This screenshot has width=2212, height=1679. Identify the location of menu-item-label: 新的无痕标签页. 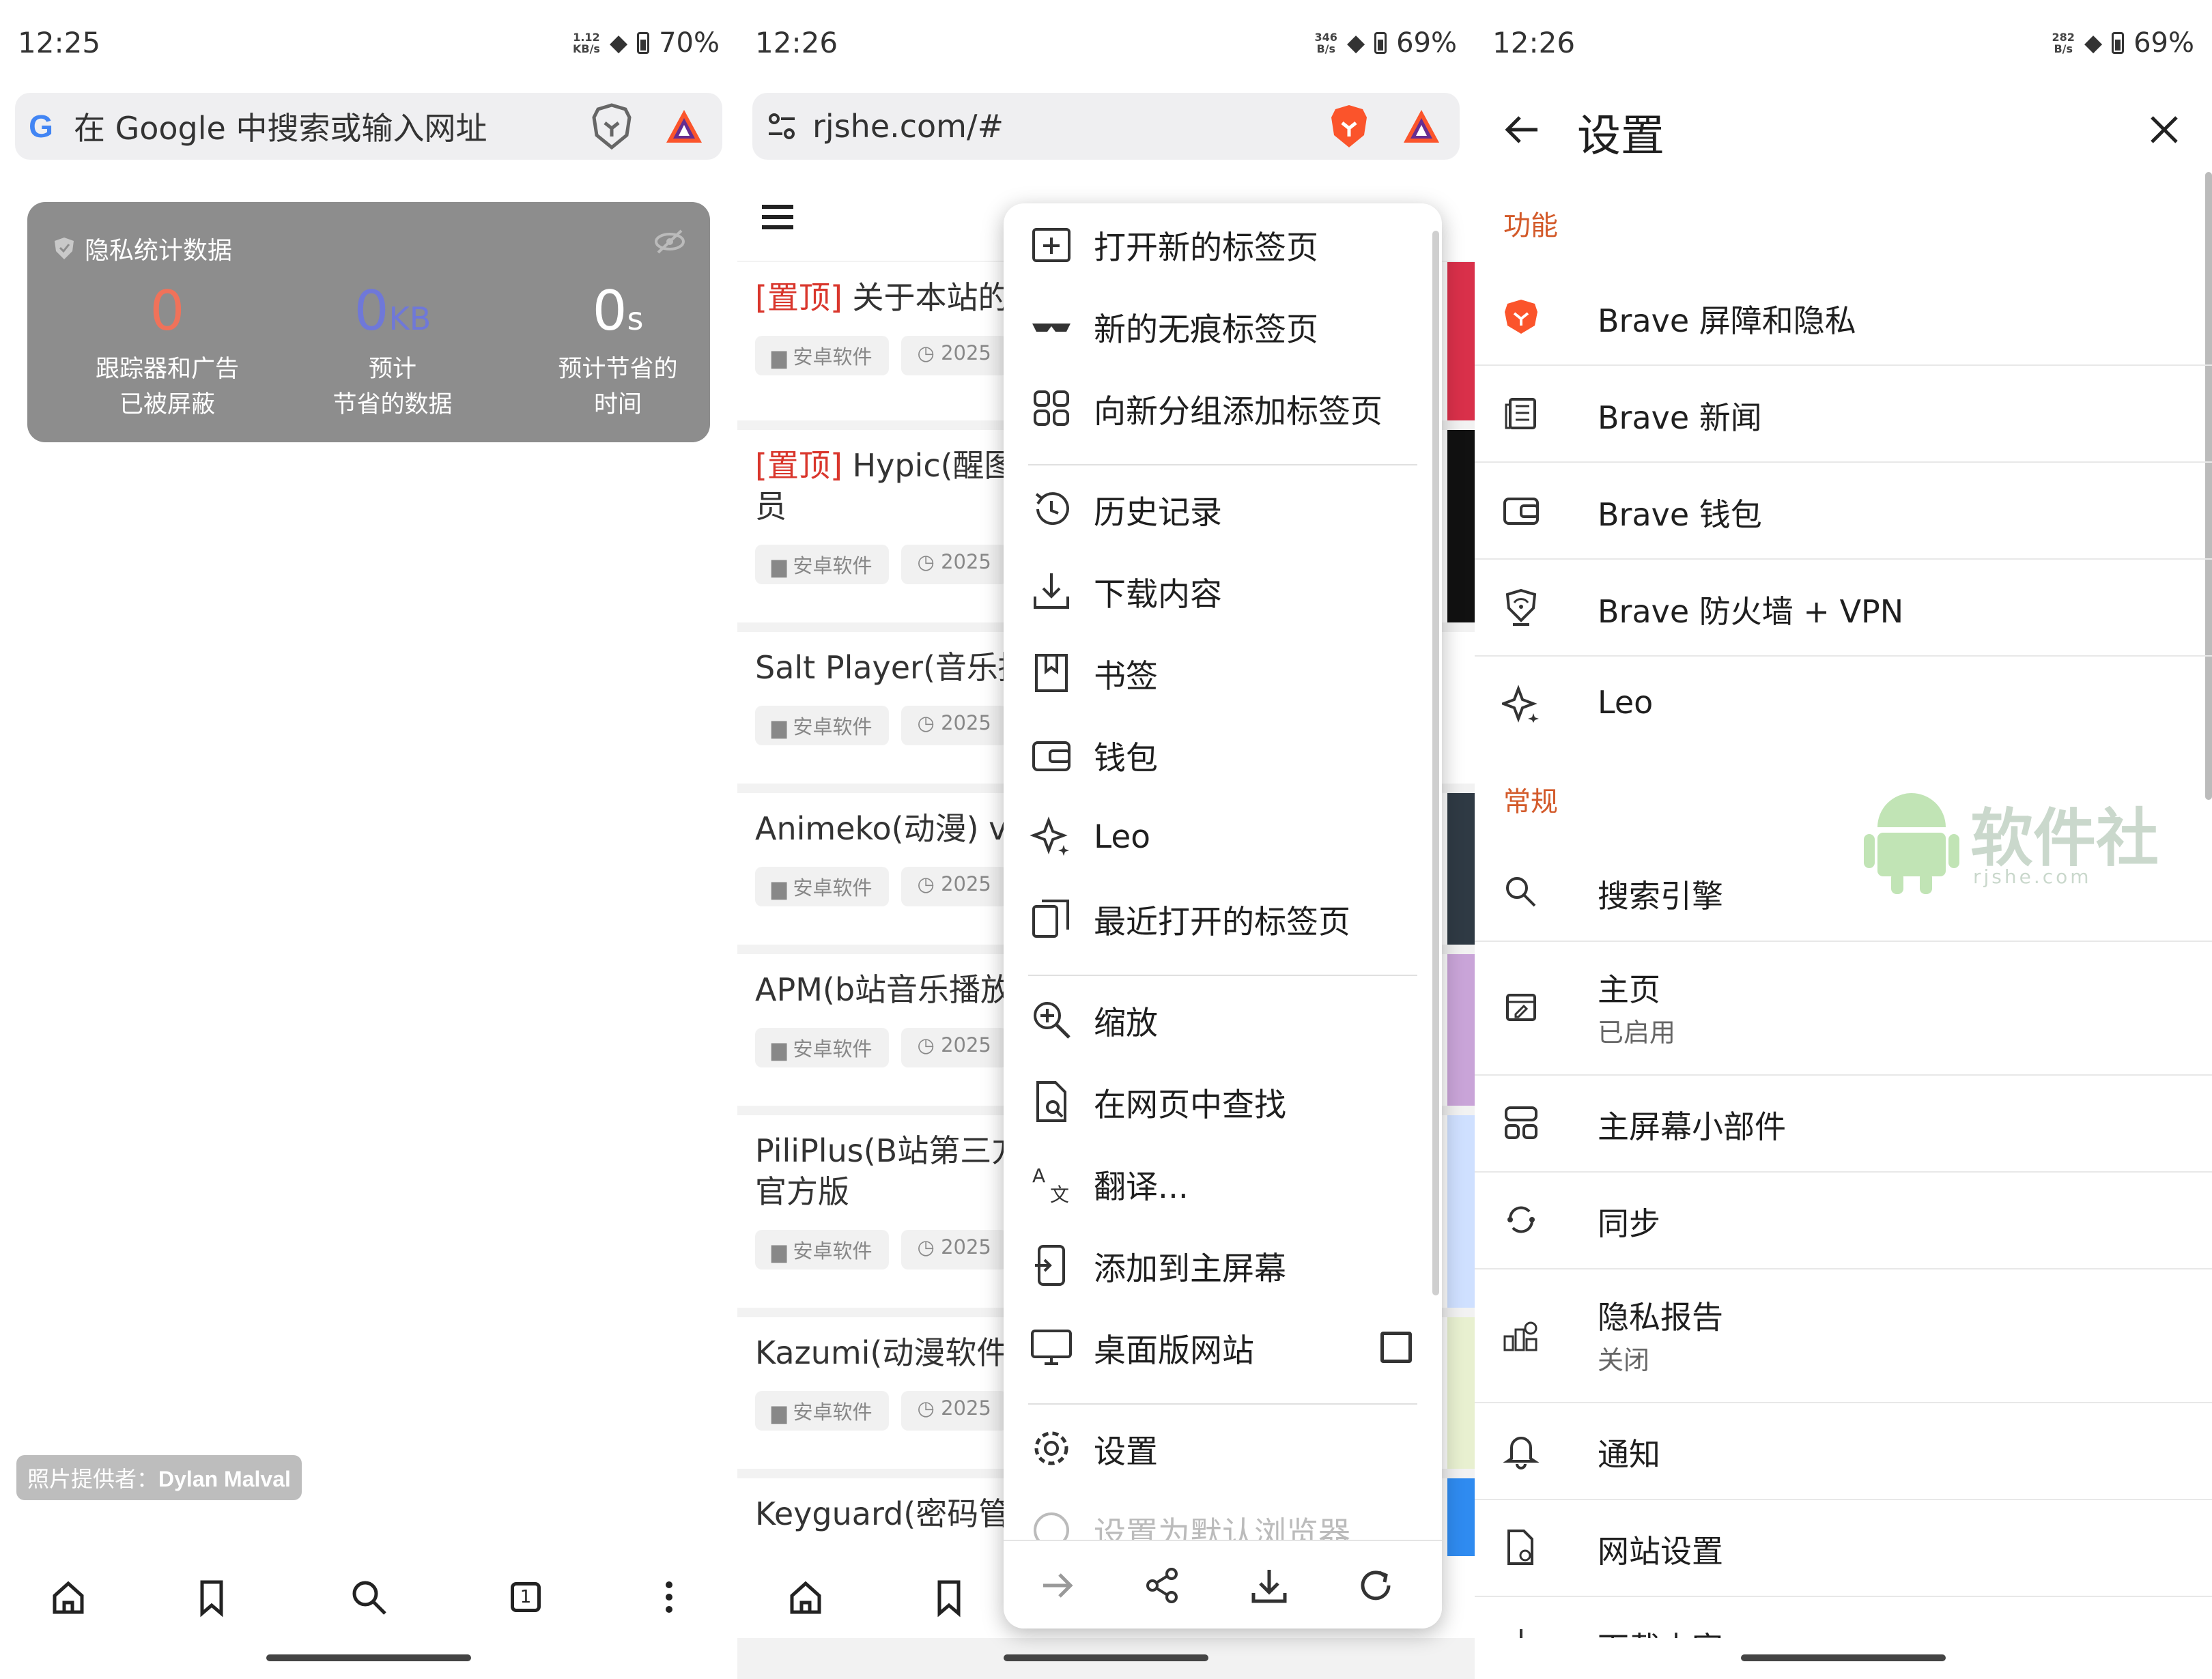
(1206, 330).